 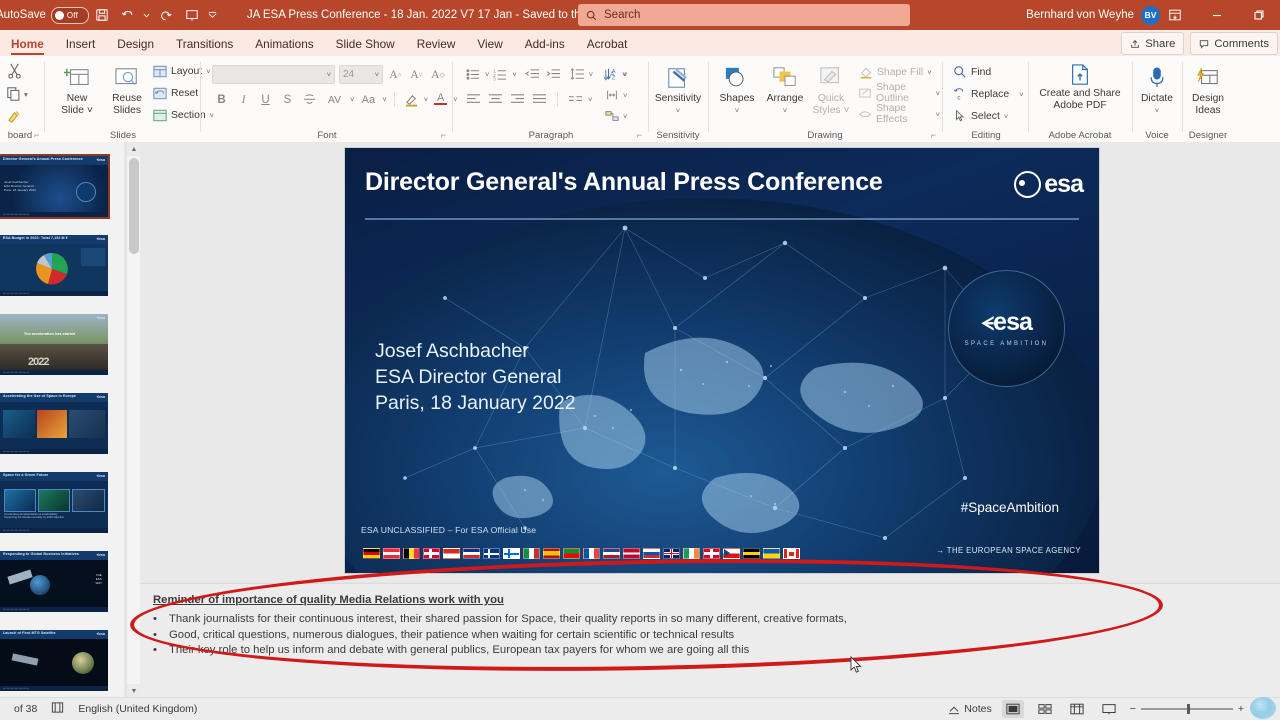 I want to click on sort-button: AZ ˅, so click(x=615, y=74).